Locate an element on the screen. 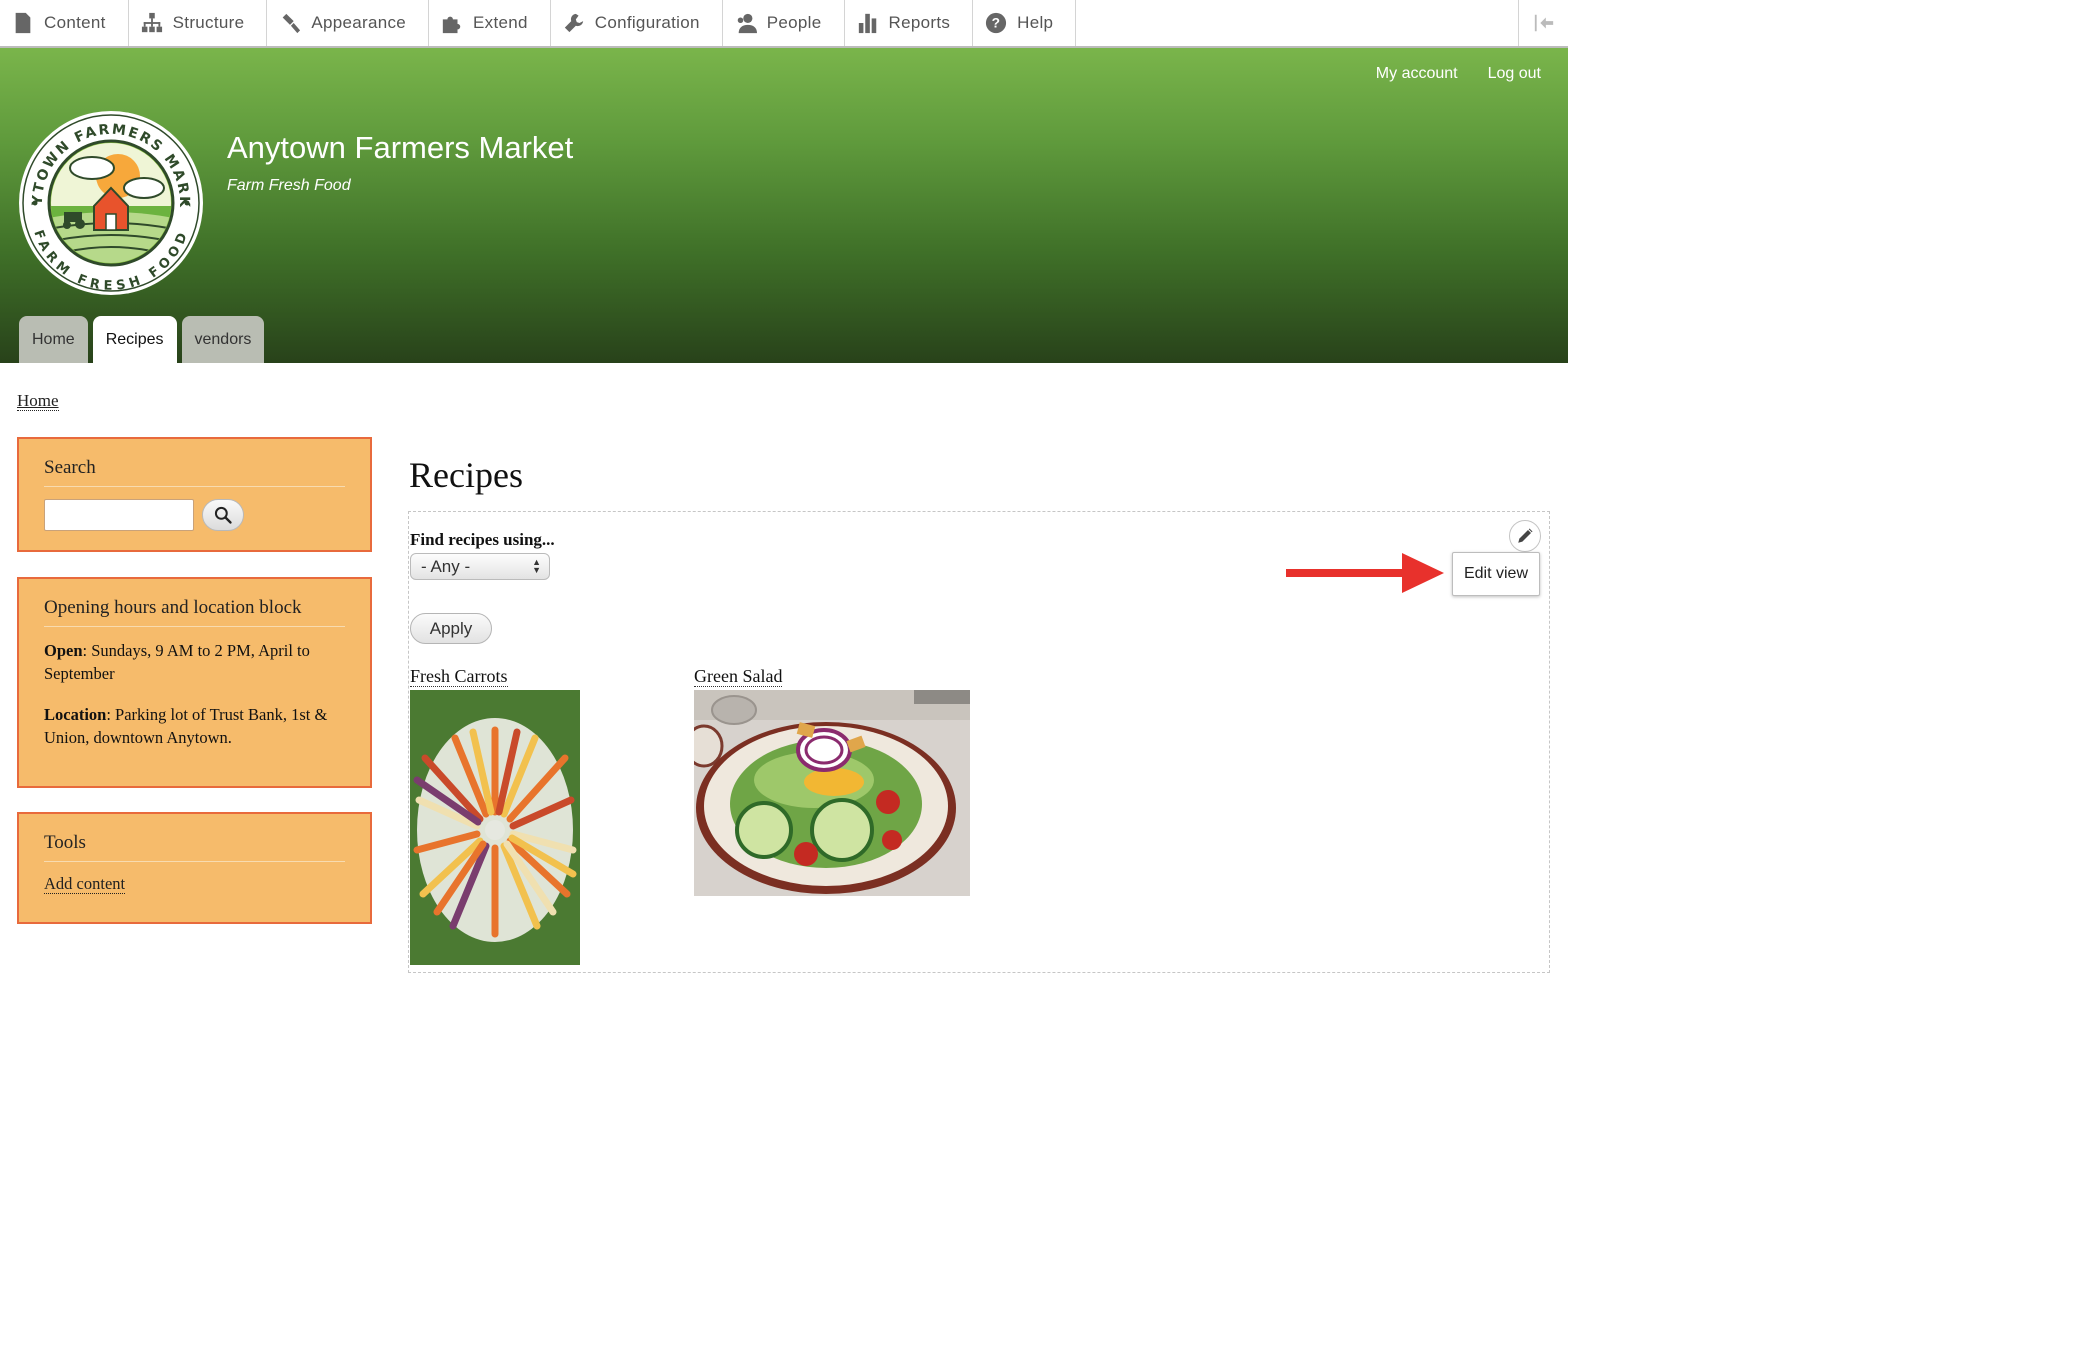  toolbar-help: ? Help is located at coordinates (1025, 23).